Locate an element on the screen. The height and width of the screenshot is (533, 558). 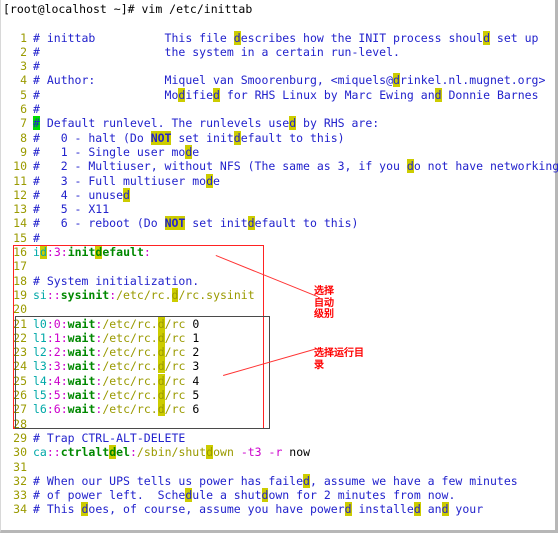
line-number: 16 is located at coordinates (20, 252).